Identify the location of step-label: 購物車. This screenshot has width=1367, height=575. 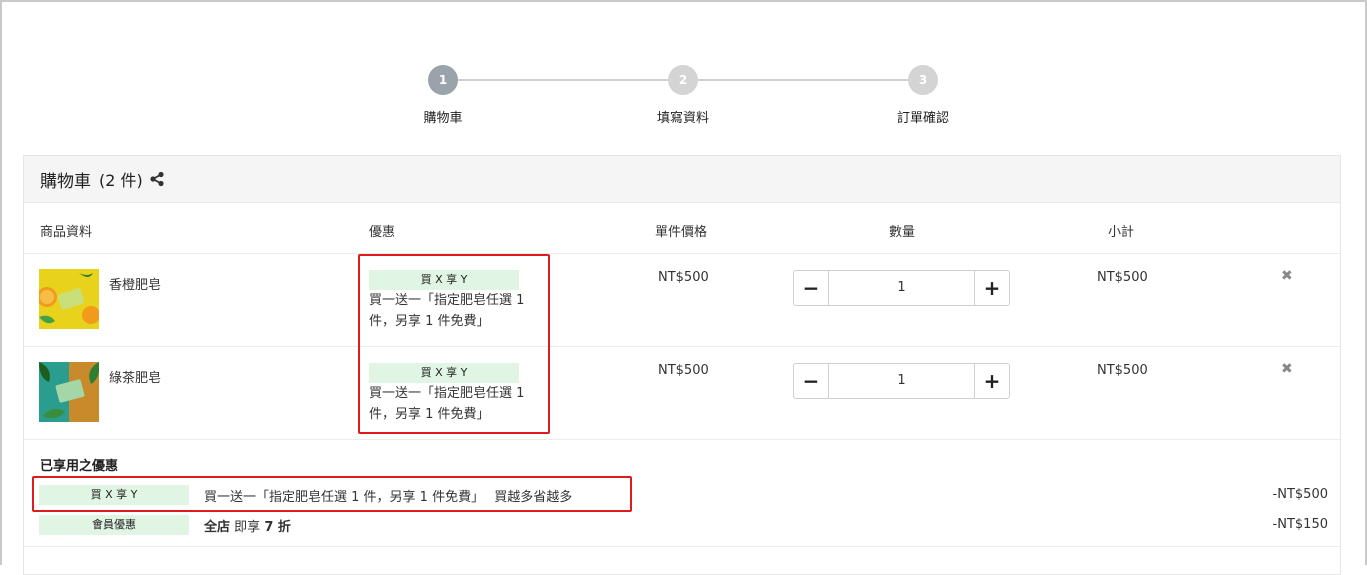
(443, 118).